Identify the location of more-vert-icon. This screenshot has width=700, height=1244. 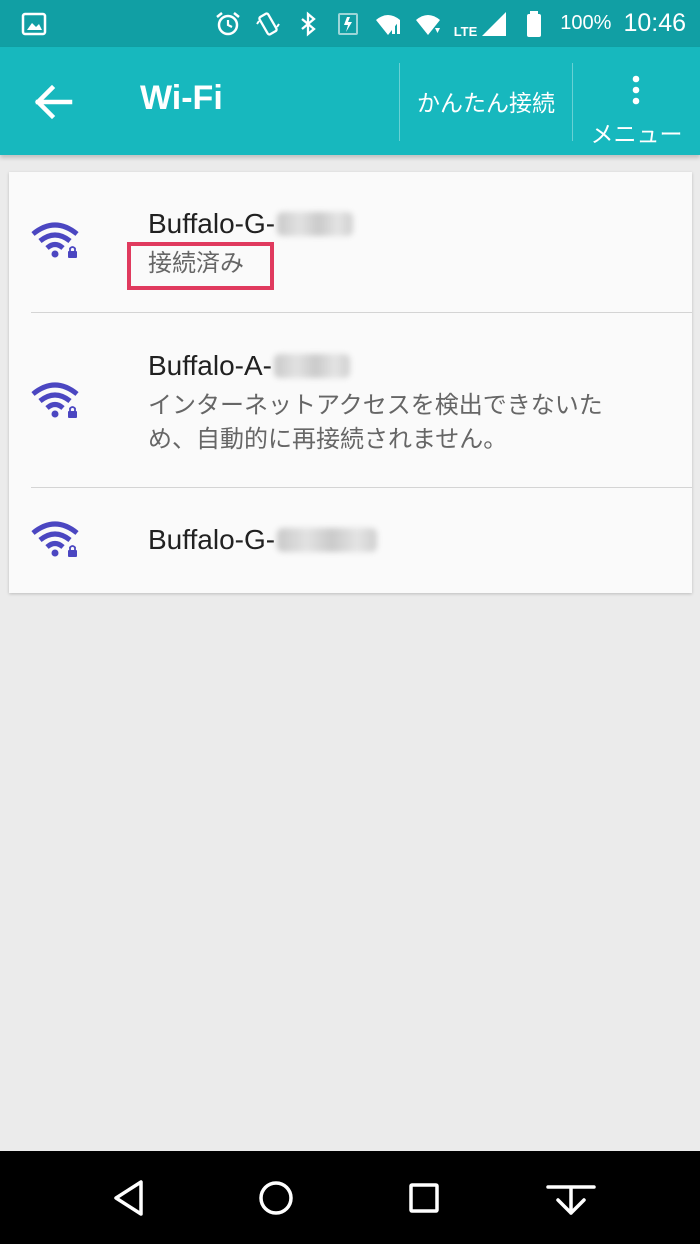
(636, 90).